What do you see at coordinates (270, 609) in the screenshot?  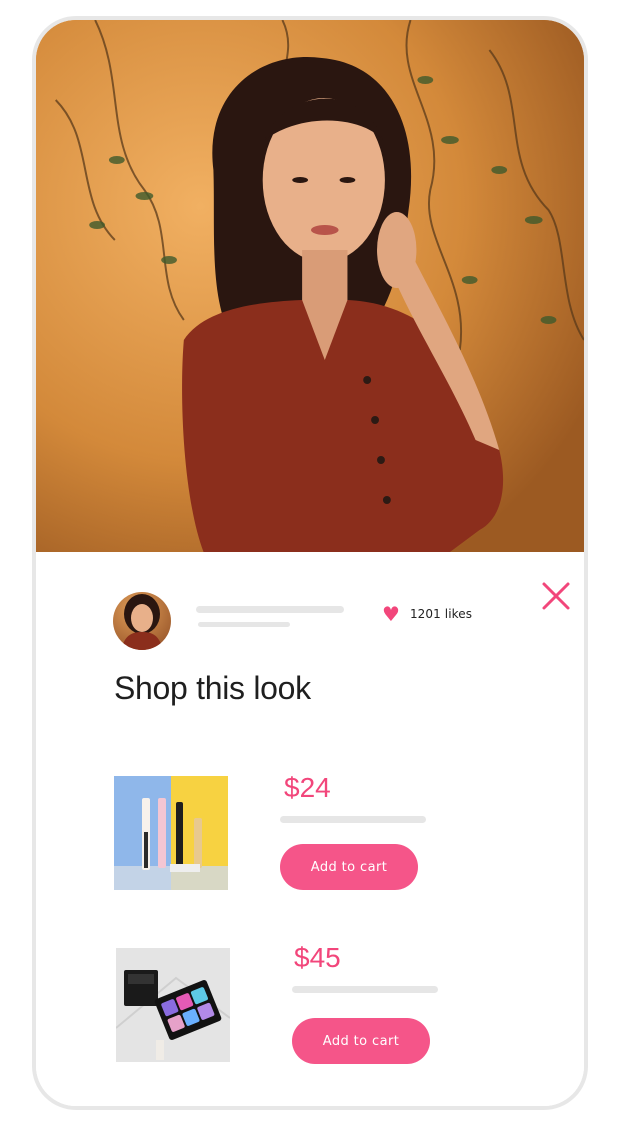 I see `author-name-placeholder` at bounding box center [270, 609].